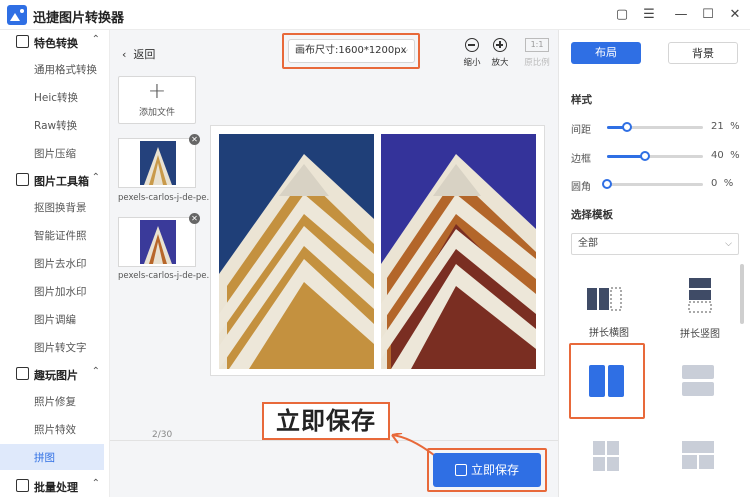 The image size is (750, 497). I want to click on sidebar-item-adjust: 图片调编, so click(52, 319).